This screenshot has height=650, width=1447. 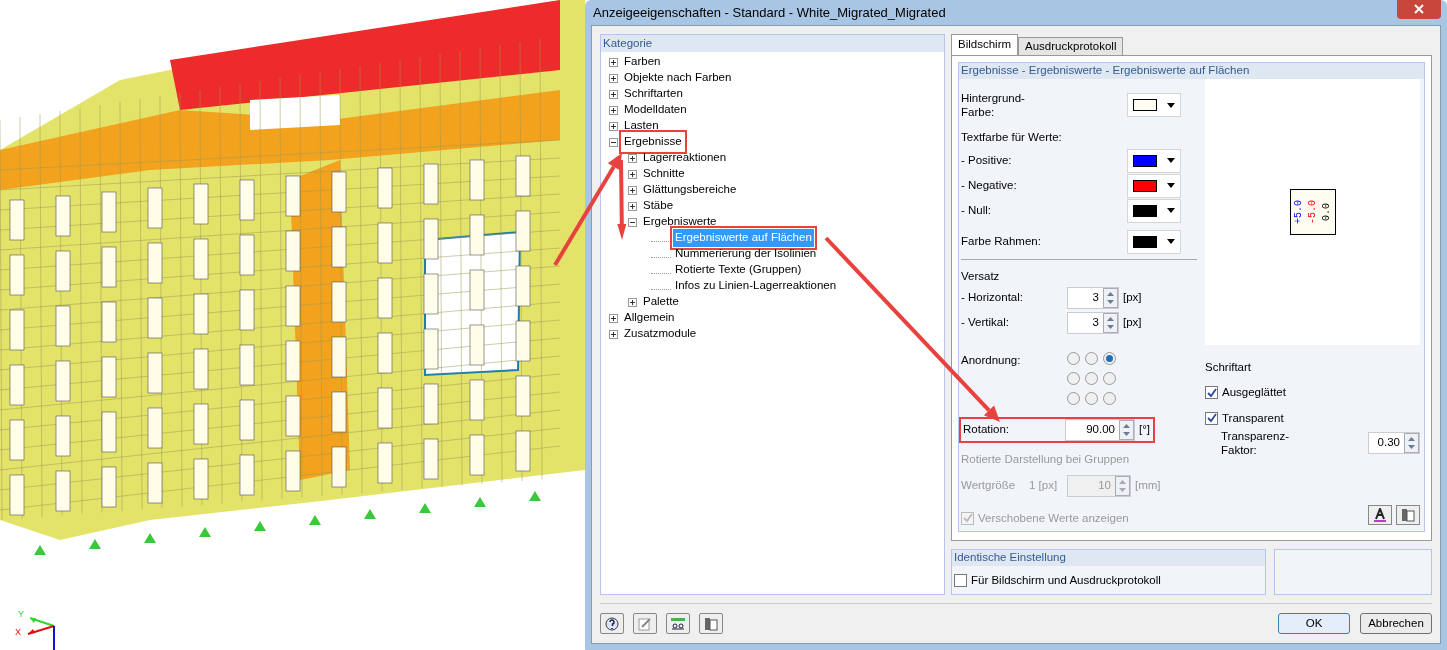 I want to click on preview-value: 0.0, so click(x=1326, y=212).